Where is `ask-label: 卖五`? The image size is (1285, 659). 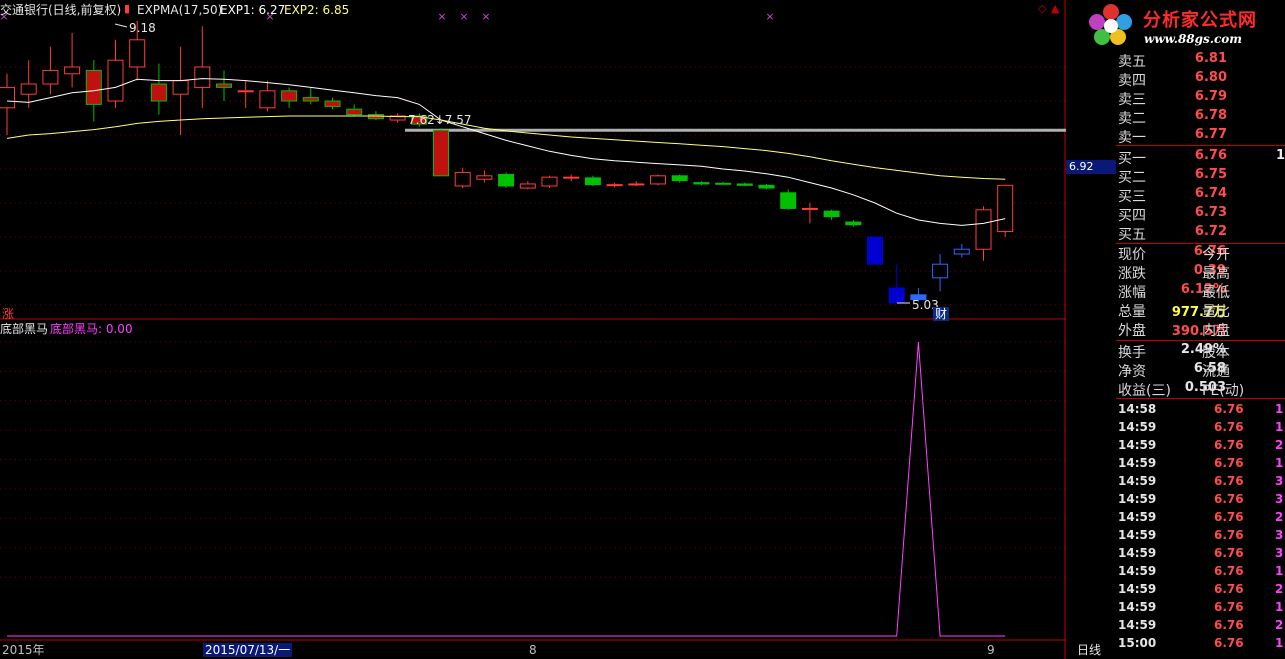 ask-label: 卖五 is located at coordinates (1132, 62).